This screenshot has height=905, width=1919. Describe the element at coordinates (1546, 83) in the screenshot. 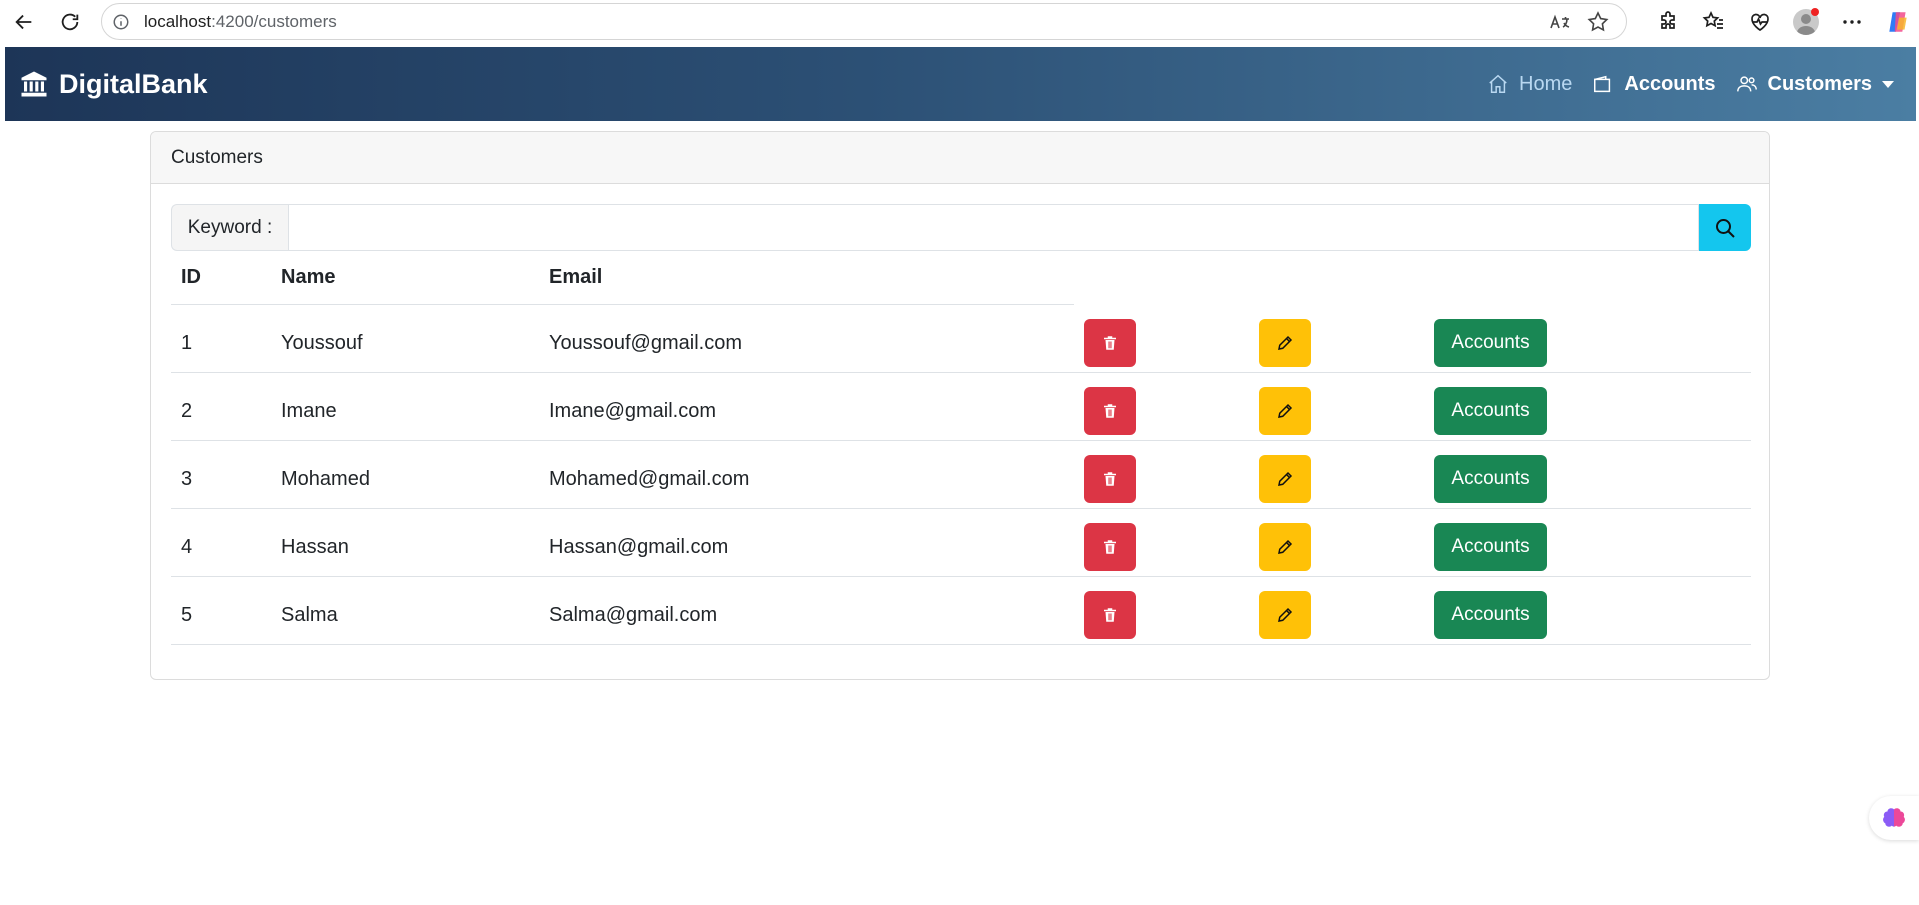

I see `nav-home-label: Home` at that location.